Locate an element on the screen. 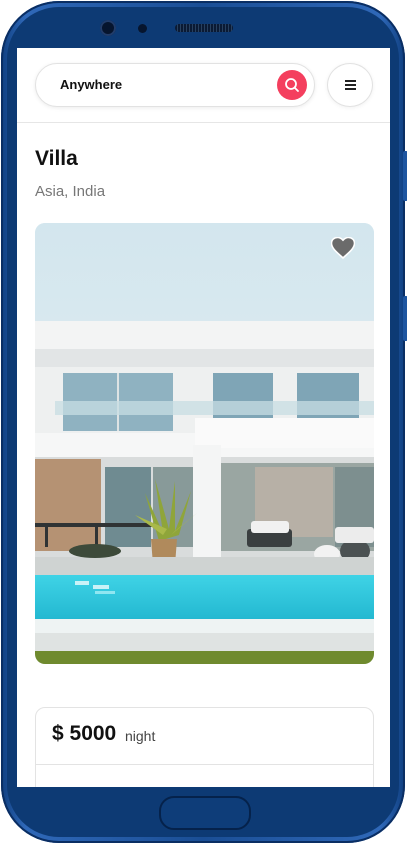  listing-location: Asia, India is located at coordinates (70, 191).